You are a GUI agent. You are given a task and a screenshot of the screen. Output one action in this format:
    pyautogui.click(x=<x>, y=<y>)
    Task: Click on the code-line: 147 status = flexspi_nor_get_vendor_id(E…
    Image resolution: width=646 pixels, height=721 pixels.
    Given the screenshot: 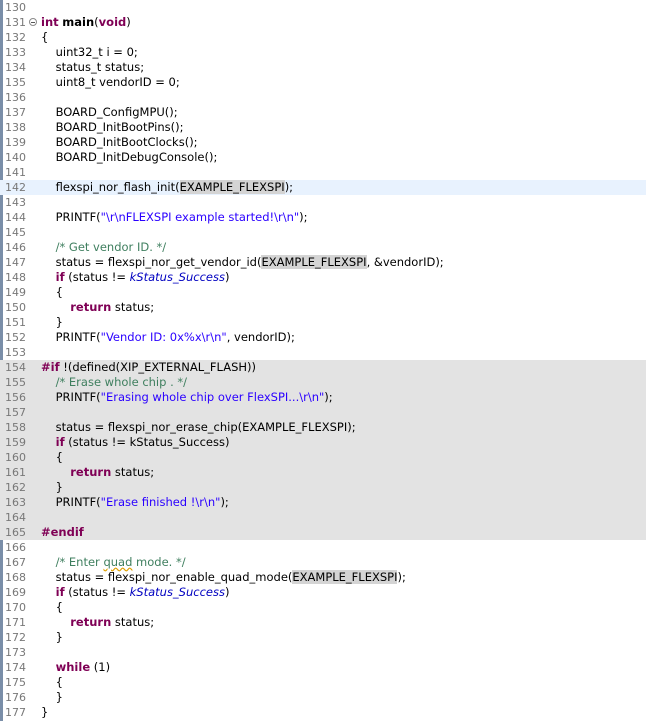 What is the action you would take?
    pyautogui.click(x=323, y=262)
    